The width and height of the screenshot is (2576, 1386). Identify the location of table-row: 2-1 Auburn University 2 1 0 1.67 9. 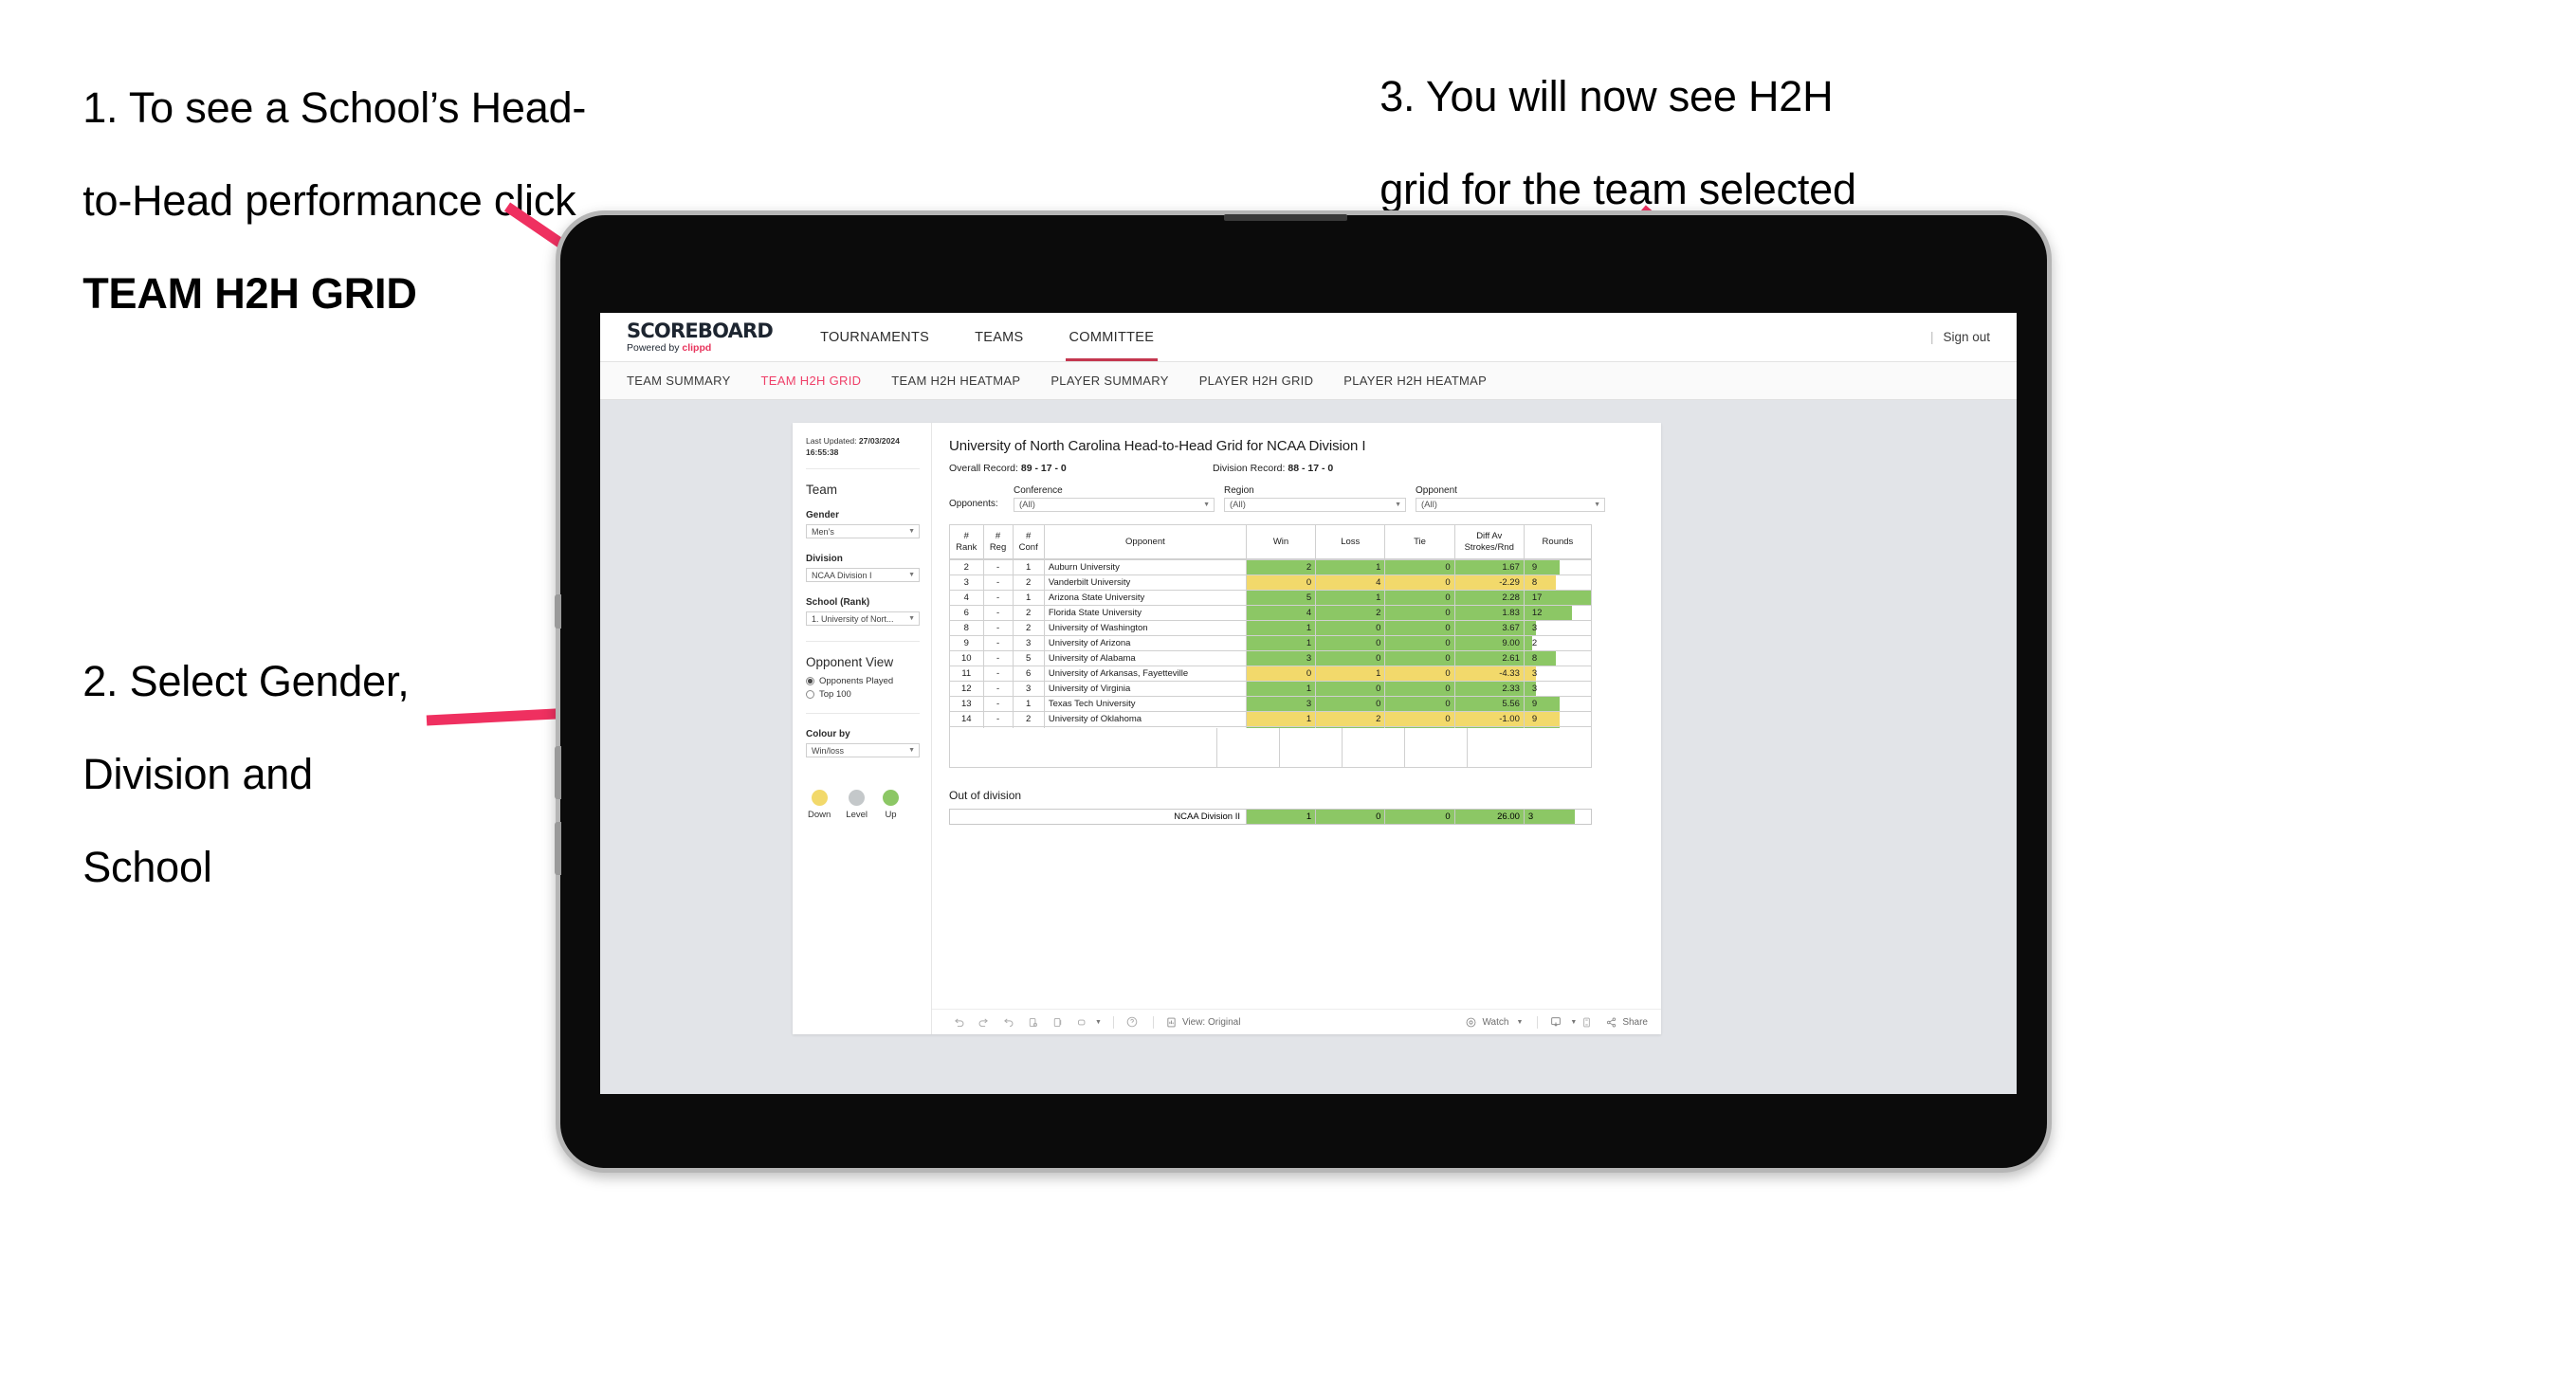
(1270, 567).